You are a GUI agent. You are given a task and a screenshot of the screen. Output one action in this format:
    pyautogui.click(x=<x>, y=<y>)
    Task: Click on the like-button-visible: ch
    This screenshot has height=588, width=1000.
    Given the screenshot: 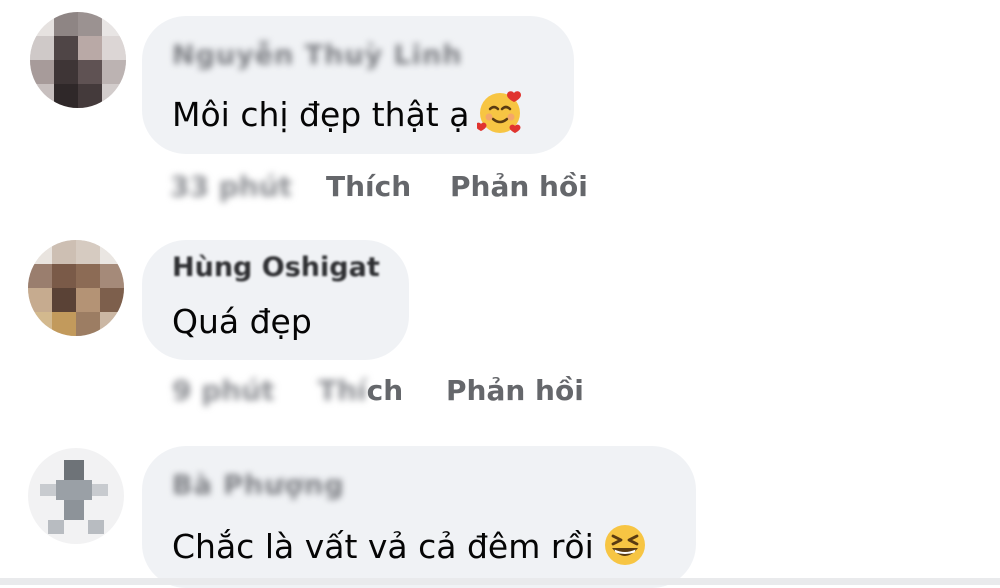 What is the action you would take?
    pyautogui.click(x=385, y=390)
    